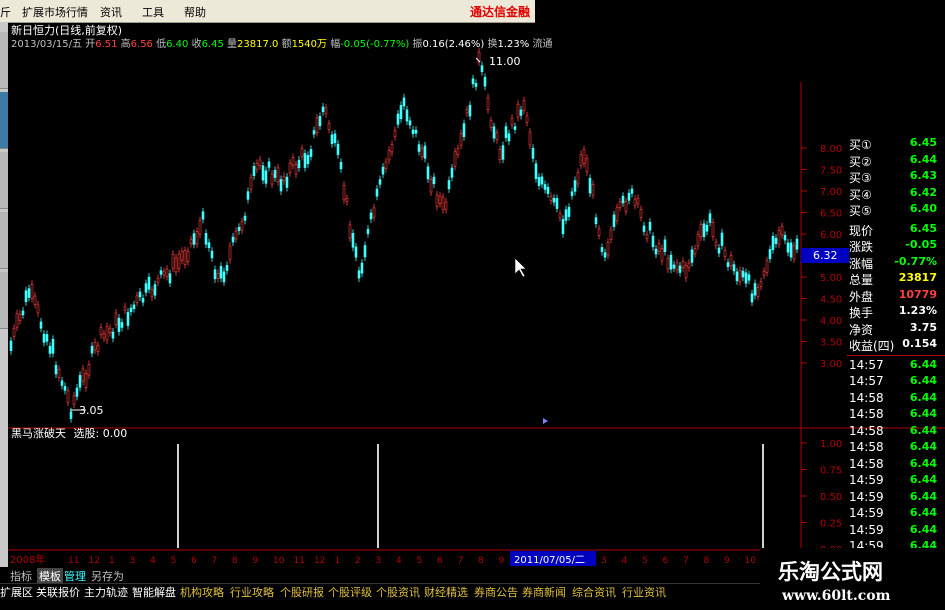 This screenshot has width=945, height=610. What do you see at coordinates (50, 576) in the screenshot?
I see `tab-template: 模板` at bounding box center [50, 576].